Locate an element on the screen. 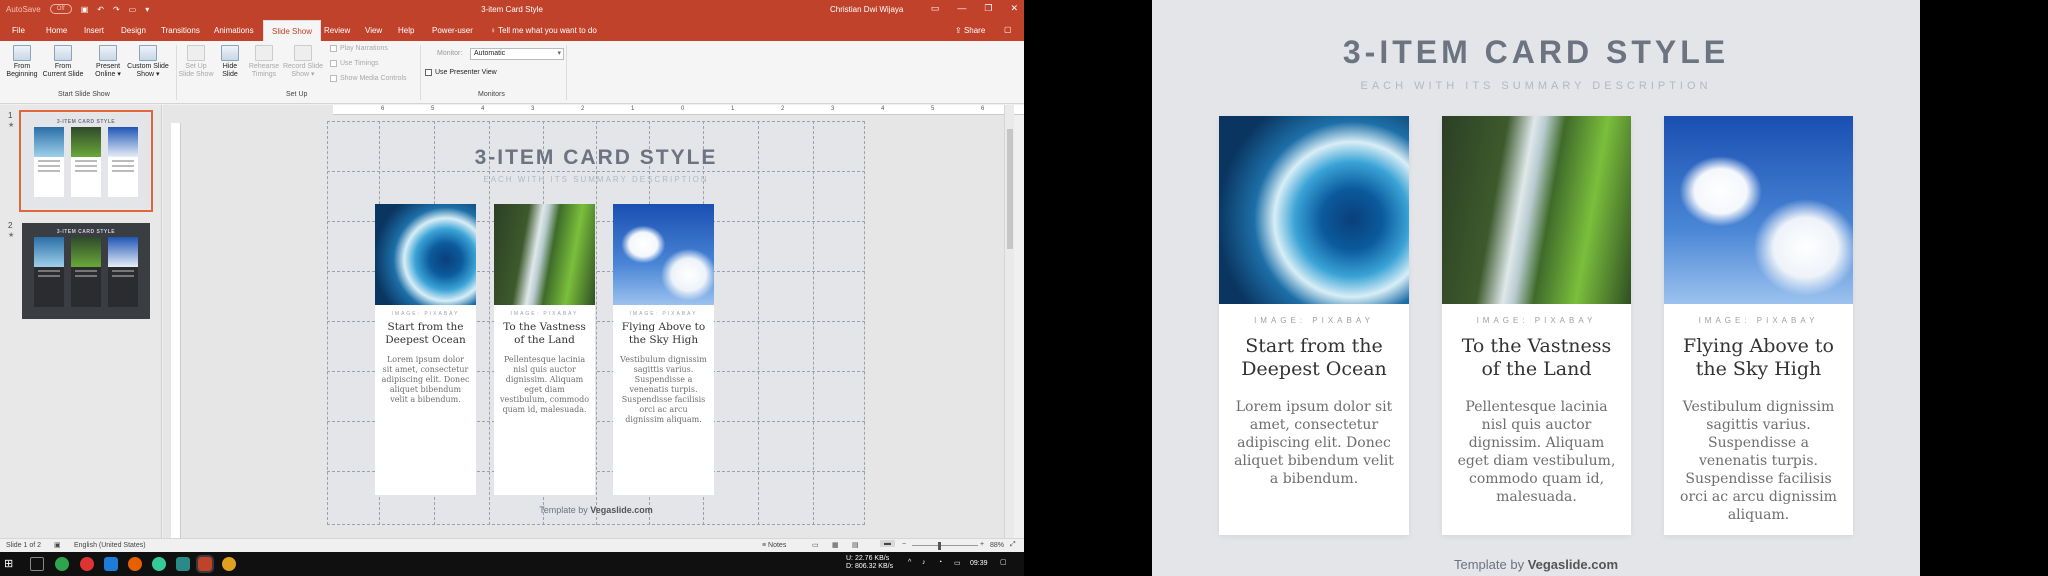 This screenshot has width=2048, height=576. fit-to-window-icon: ⤢ is located at coordinates (1013, 545).